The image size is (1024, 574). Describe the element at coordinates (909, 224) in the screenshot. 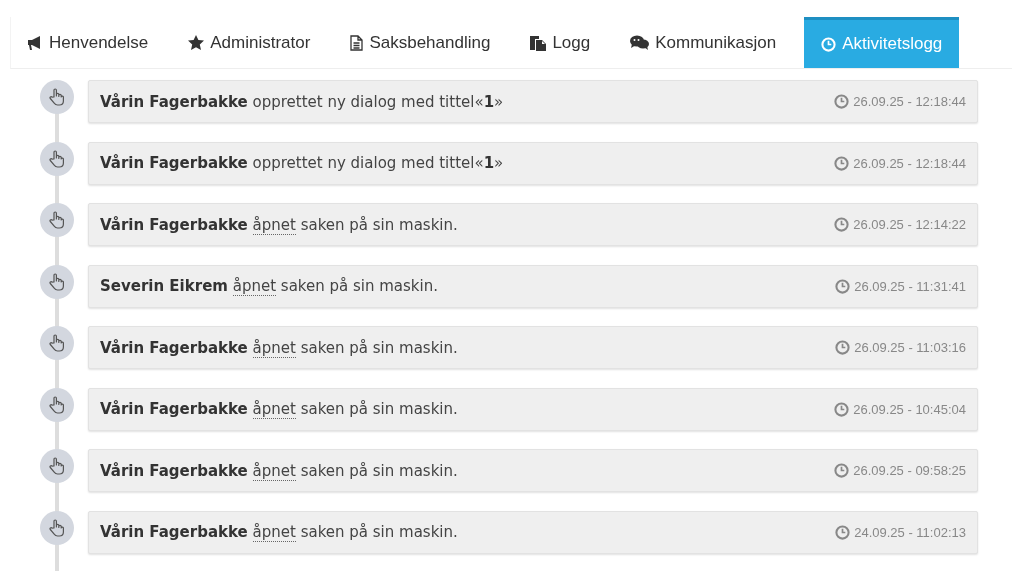

I see `timestamp: 26.09.25 - 12:14:22` at that location.